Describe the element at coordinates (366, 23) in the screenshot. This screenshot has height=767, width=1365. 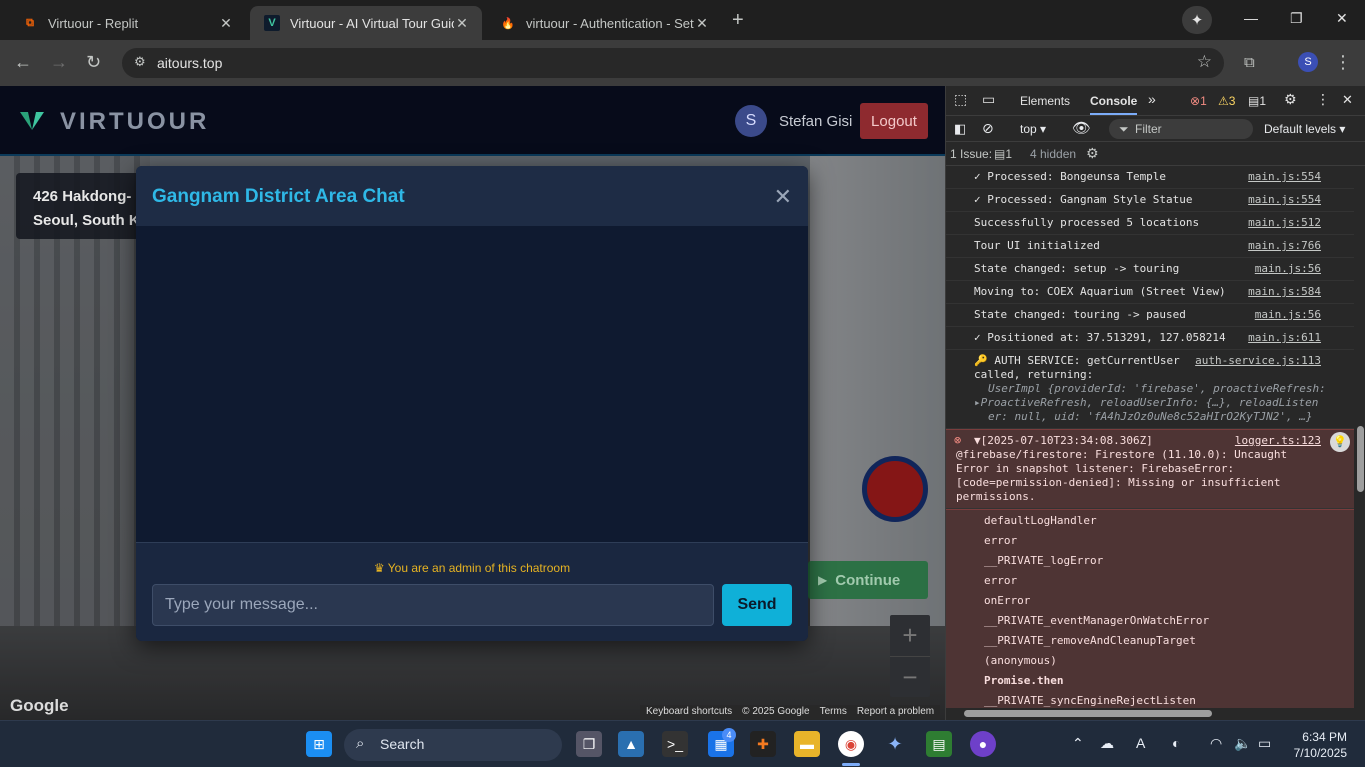
I see `tab-virtuour: V Virtuour - AI Virtual Tour Guide ✕` at that location.